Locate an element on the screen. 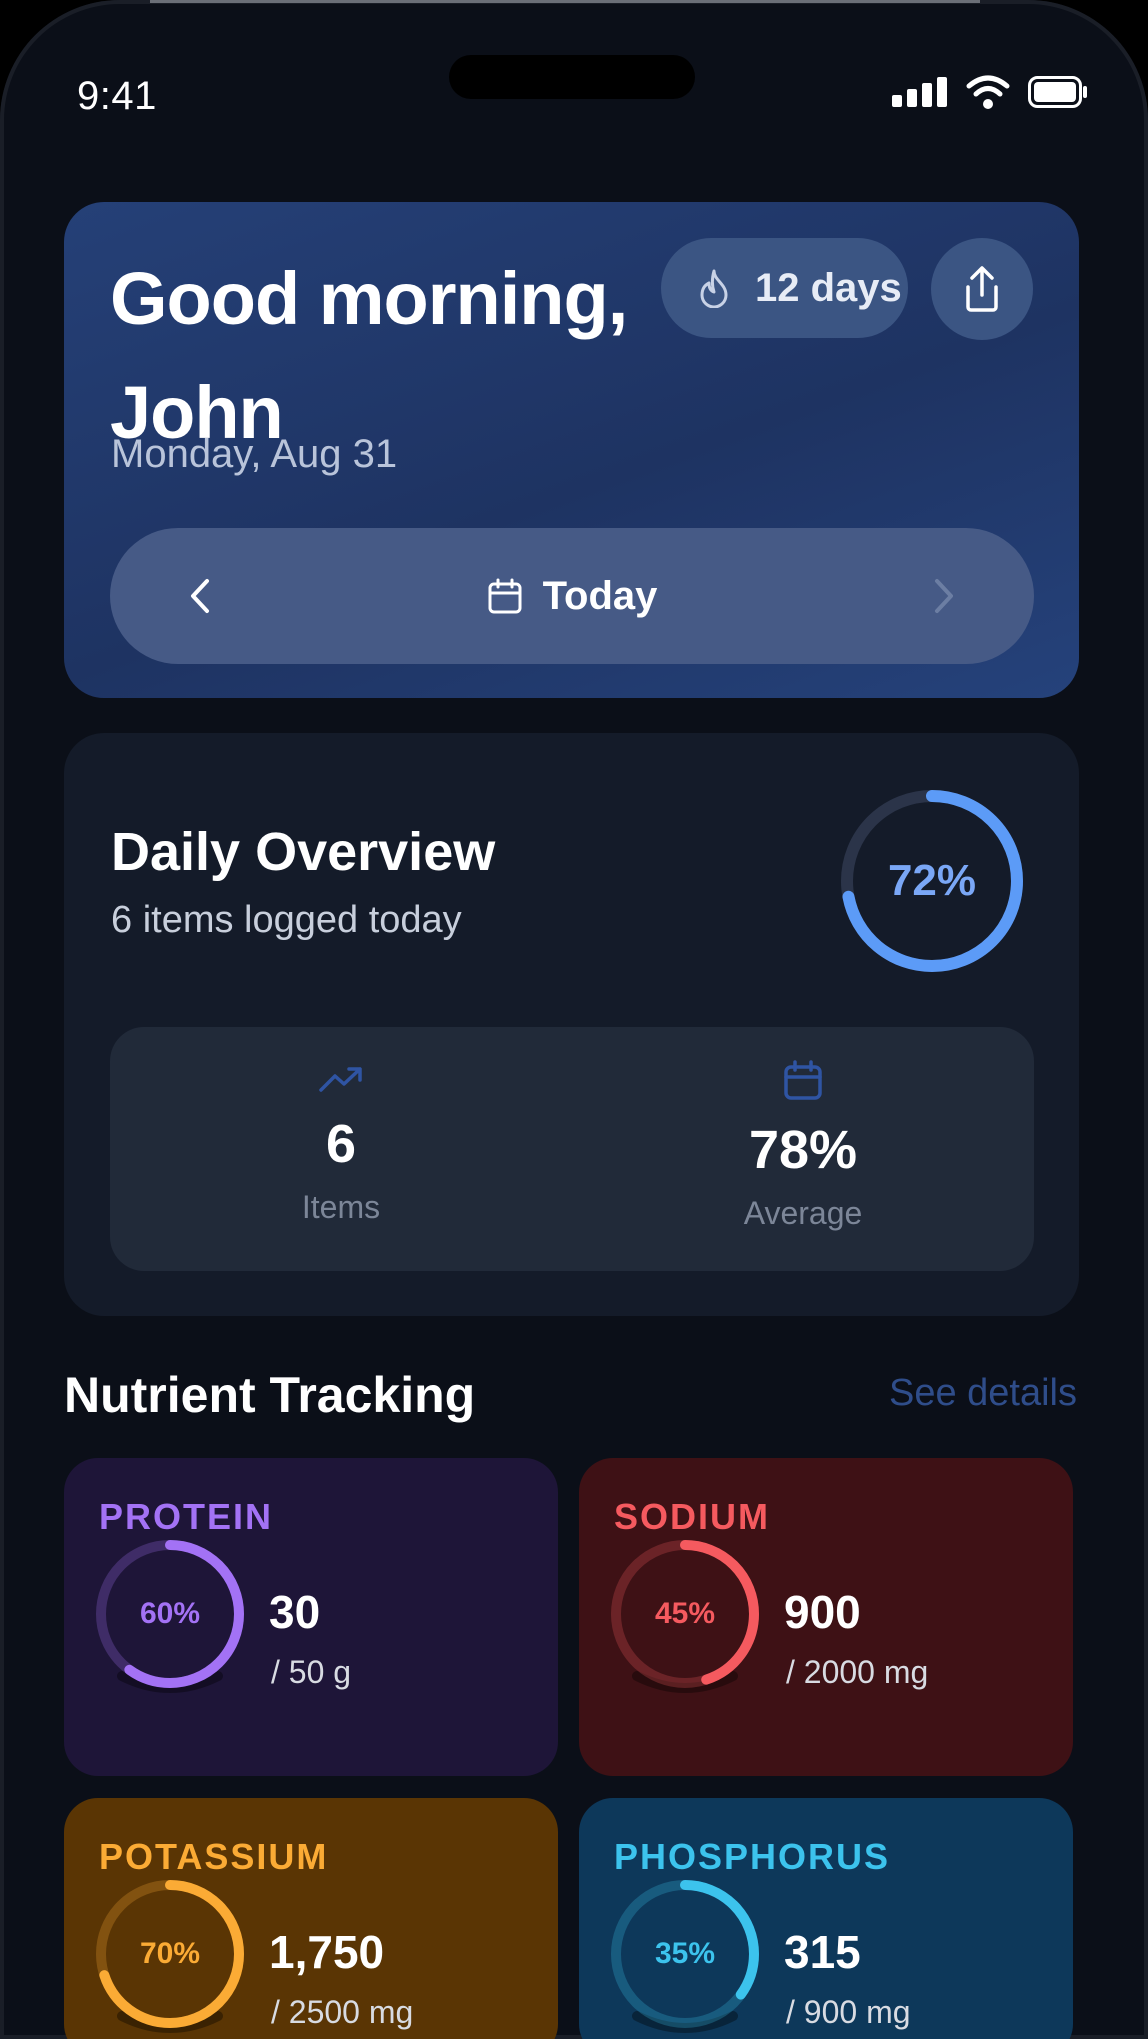 Image resolution: width=1148 pixels, height=2039 pixels. dynamic-island is located at coordinates (572, 77).